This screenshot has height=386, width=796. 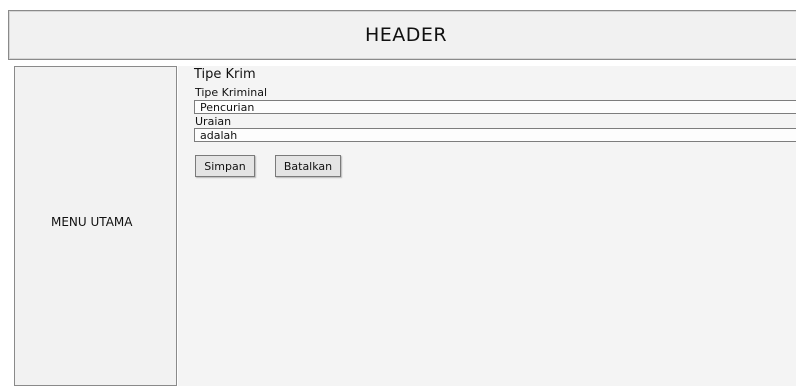 I want to click on save-button: Simpan, so click(x=225, y=166).